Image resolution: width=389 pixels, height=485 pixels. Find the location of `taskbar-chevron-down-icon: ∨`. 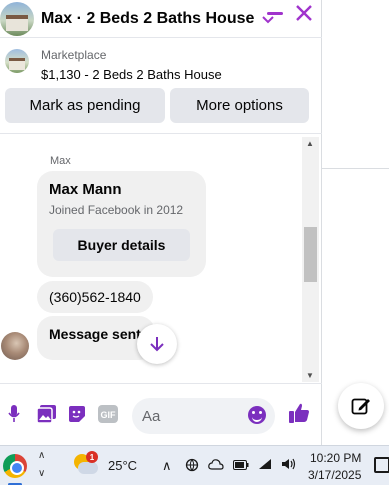

taskbar-chevron-down-icon: ∨ is located at coordinates (41, 474).